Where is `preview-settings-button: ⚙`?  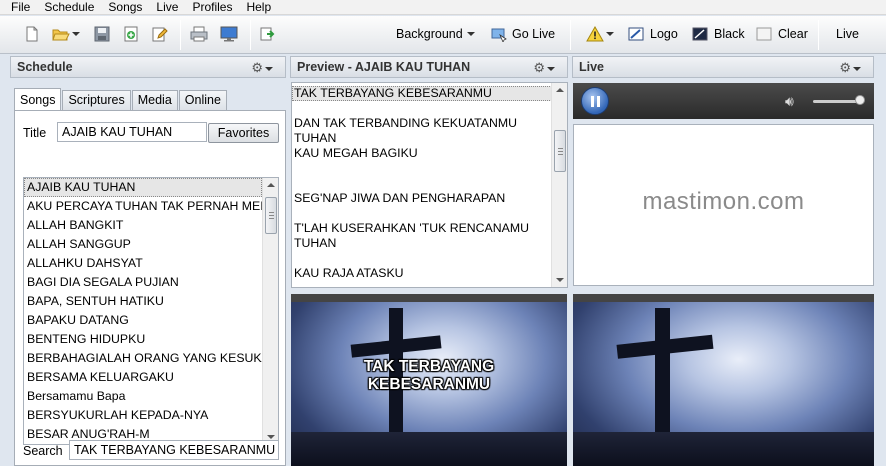 preview-settings-button: ⚙ is located at coordinates (544, 68).